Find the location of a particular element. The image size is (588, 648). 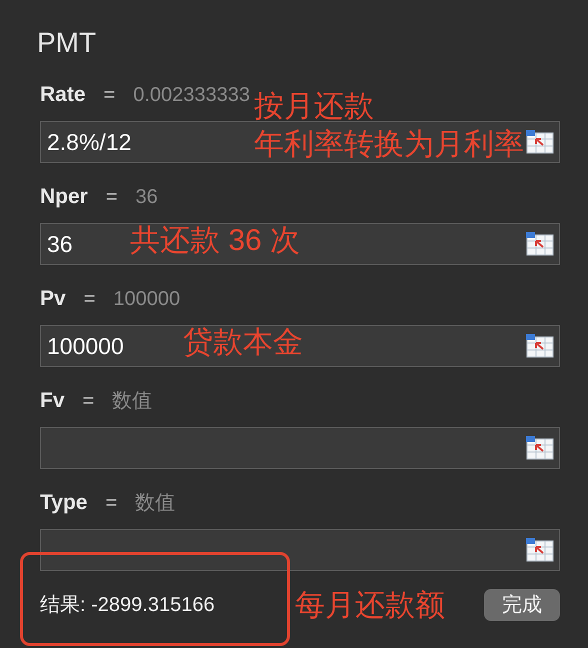

argument-name: Pv is located at coordinates (53, 299).